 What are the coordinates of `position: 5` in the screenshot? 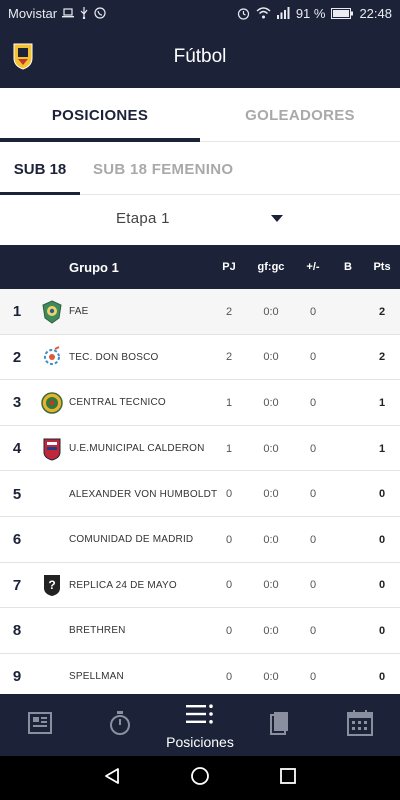 It's located at (17, 494).